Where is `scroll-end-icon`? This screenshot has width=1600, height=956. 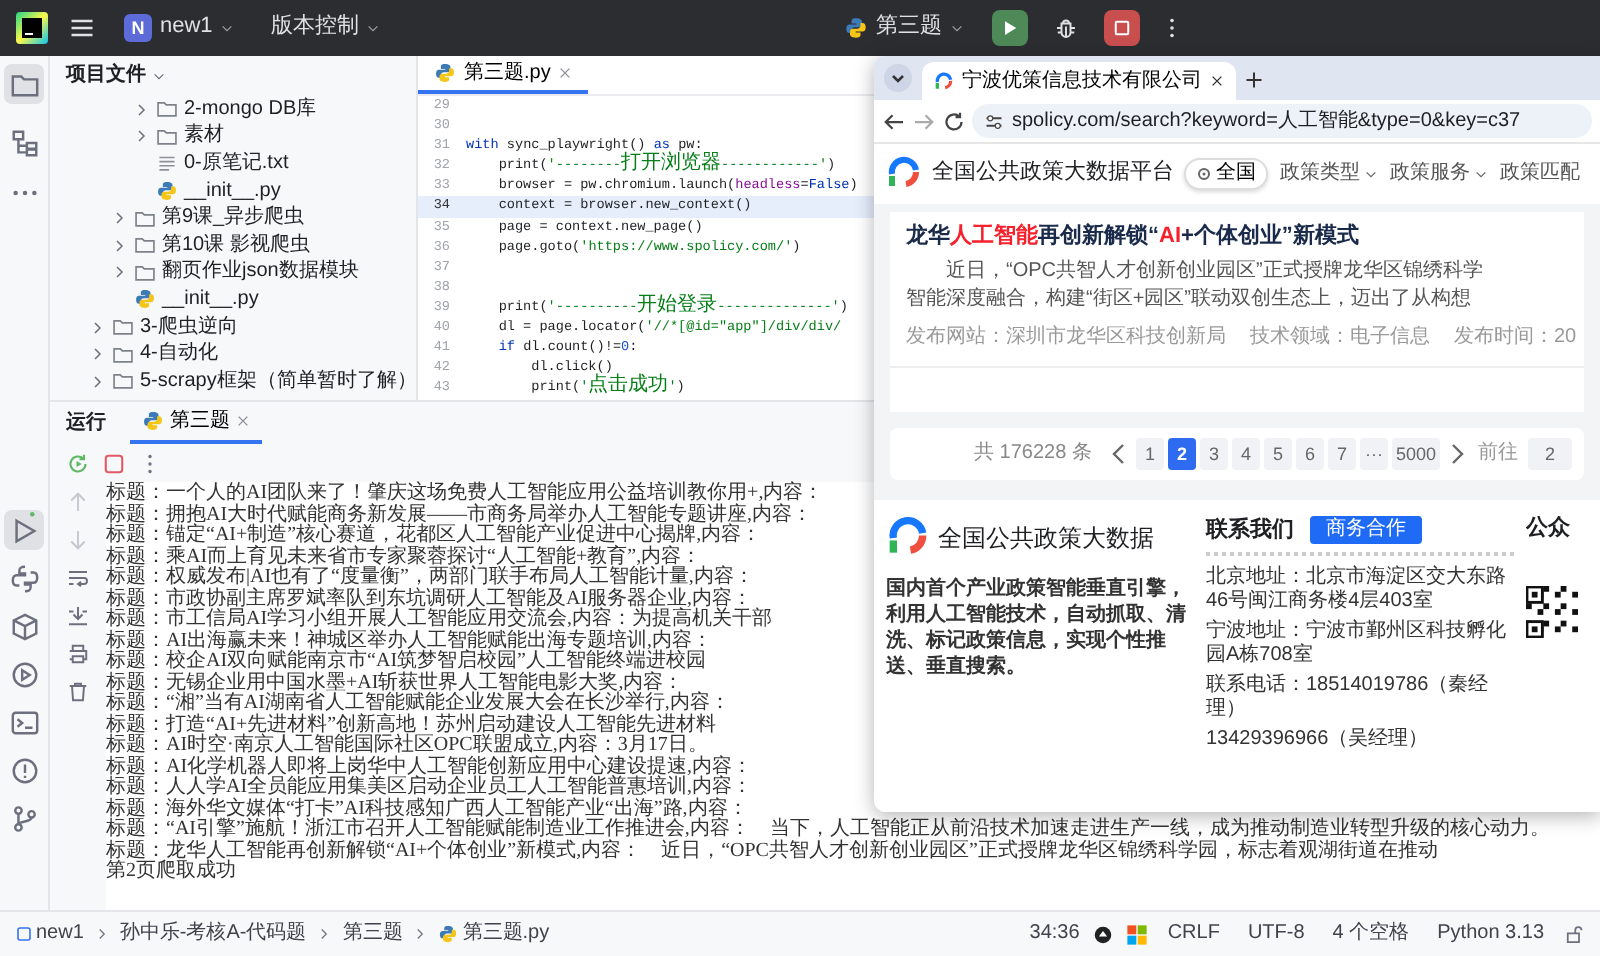
scroll-end-icon is located at coordinates (78, 616).